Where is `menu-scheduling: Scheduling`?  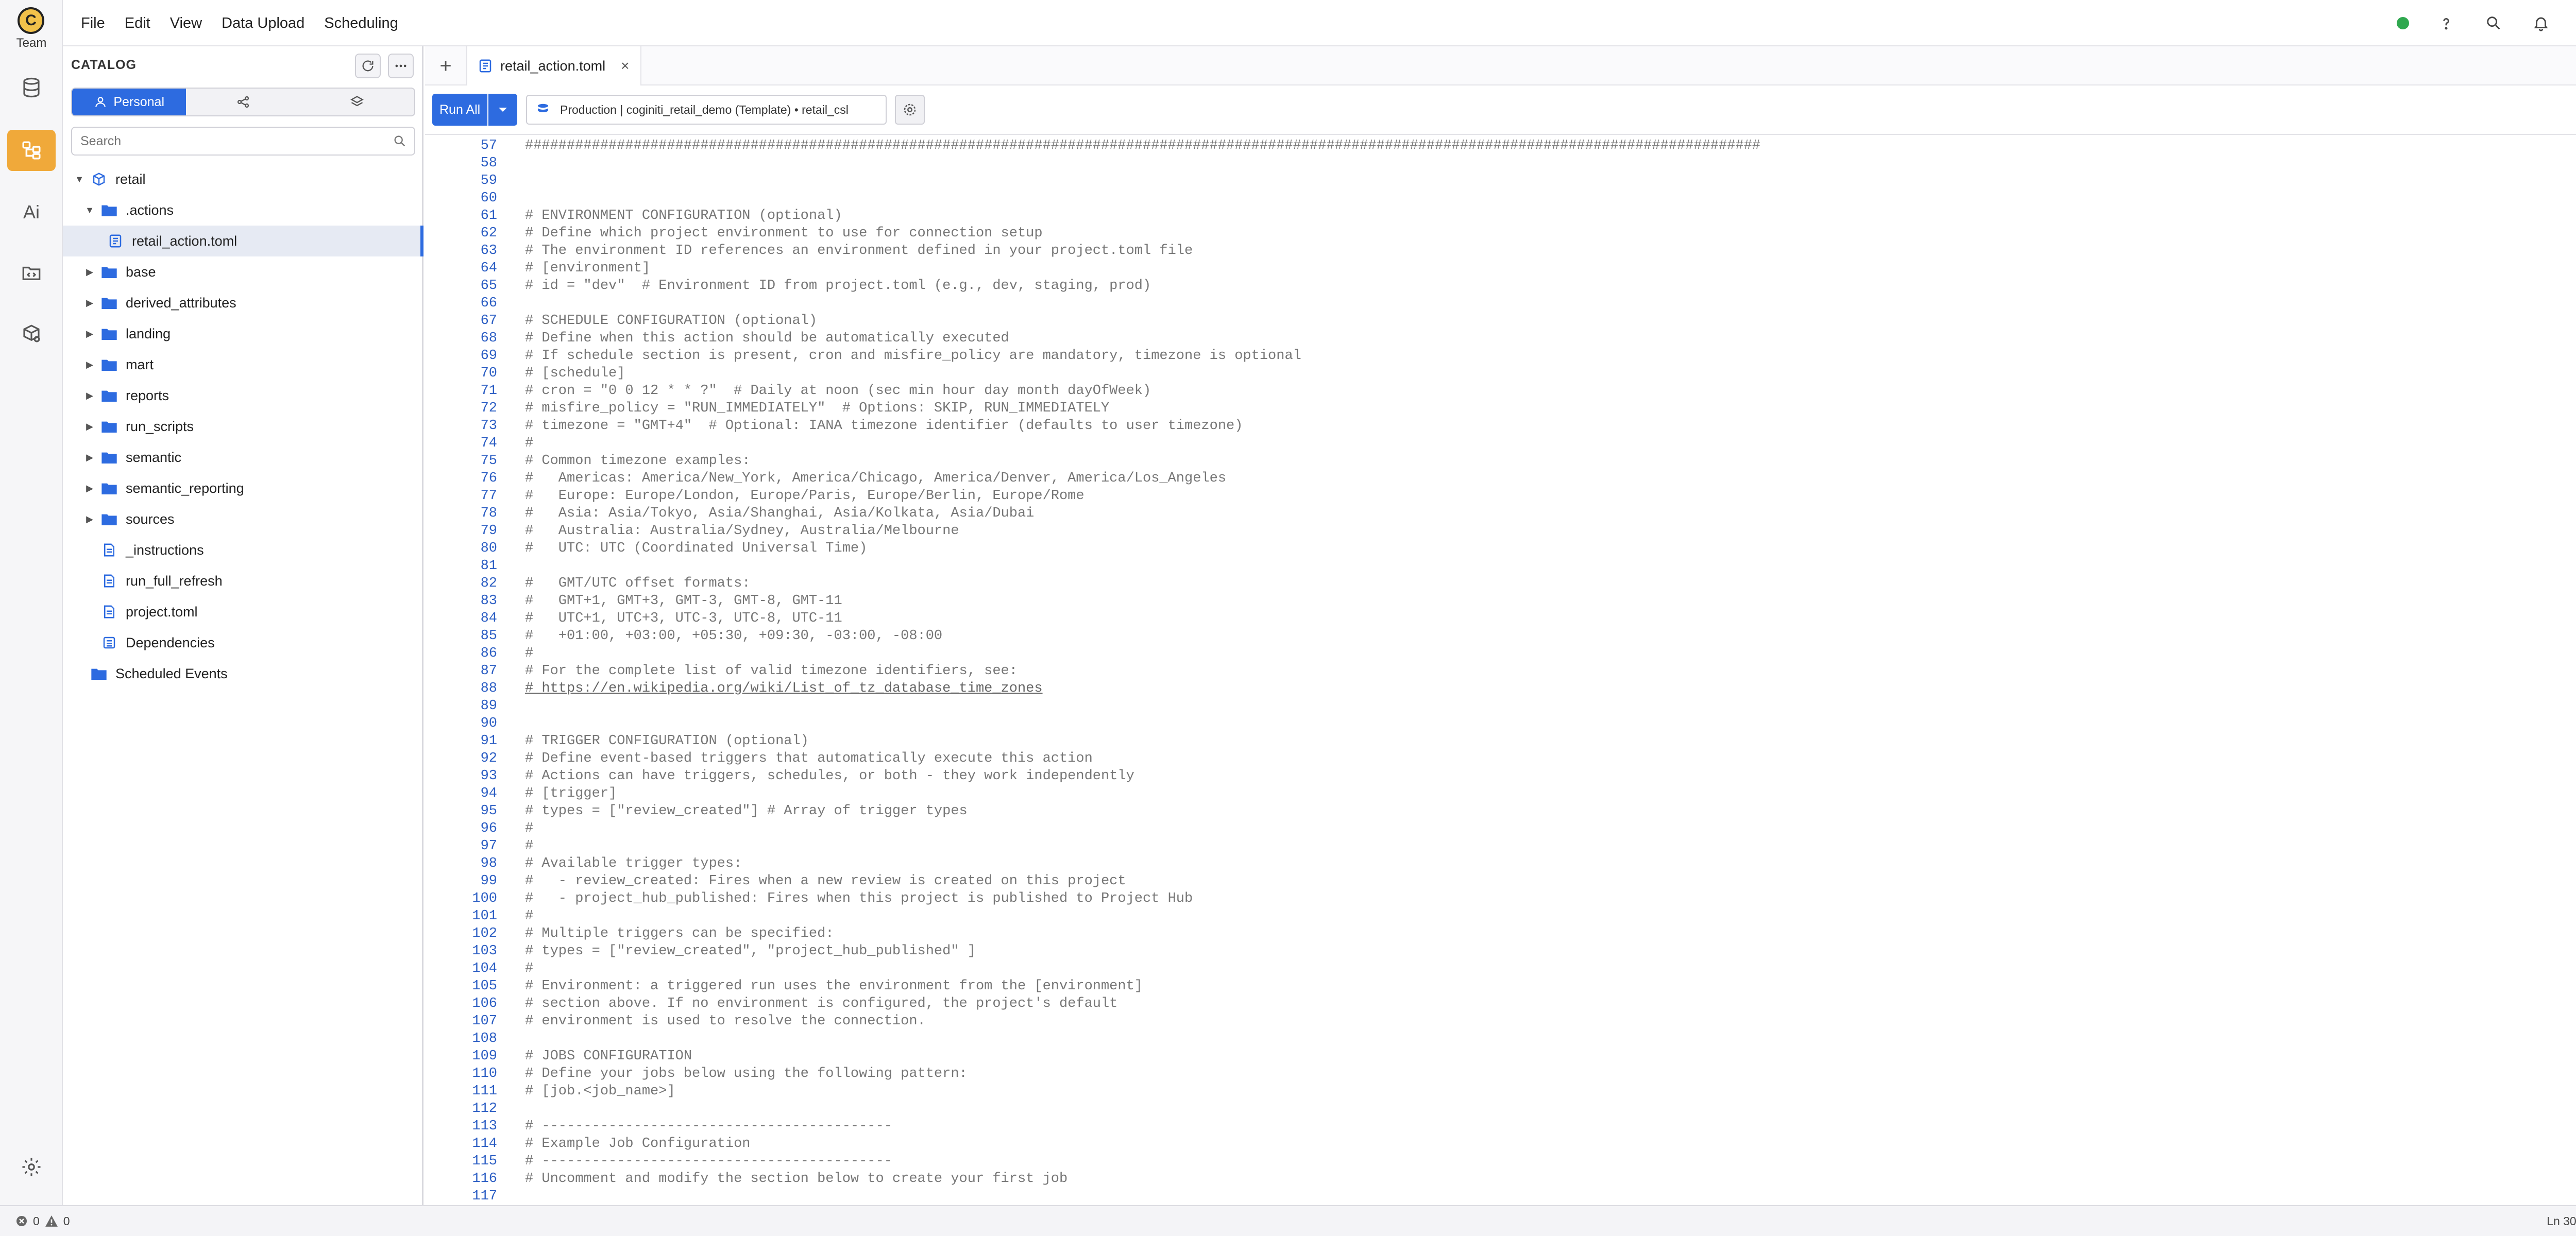 menu-scheduling: Scheduling is located at coordinates (361, 24).